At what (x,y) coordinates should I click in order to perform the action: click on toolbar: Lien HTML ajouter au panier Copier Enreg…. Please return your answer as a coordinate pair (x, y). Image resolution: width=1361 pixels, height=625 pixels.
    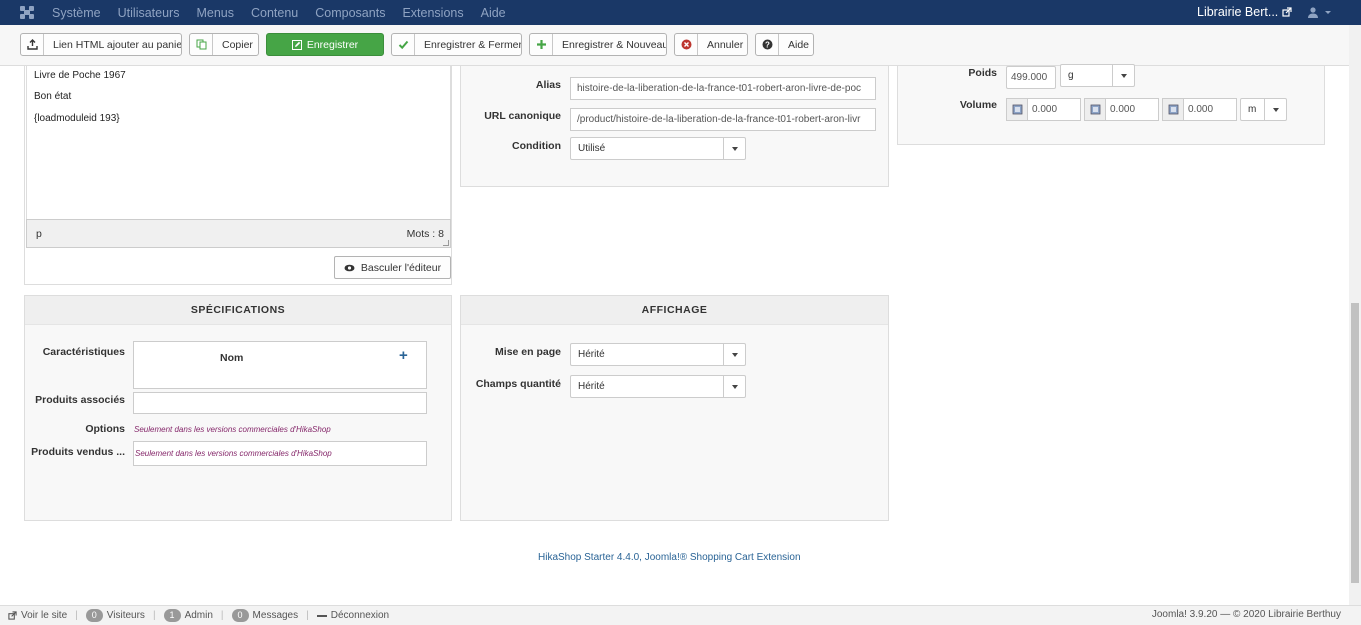
    Looking at the image, I should click on (674, 45).